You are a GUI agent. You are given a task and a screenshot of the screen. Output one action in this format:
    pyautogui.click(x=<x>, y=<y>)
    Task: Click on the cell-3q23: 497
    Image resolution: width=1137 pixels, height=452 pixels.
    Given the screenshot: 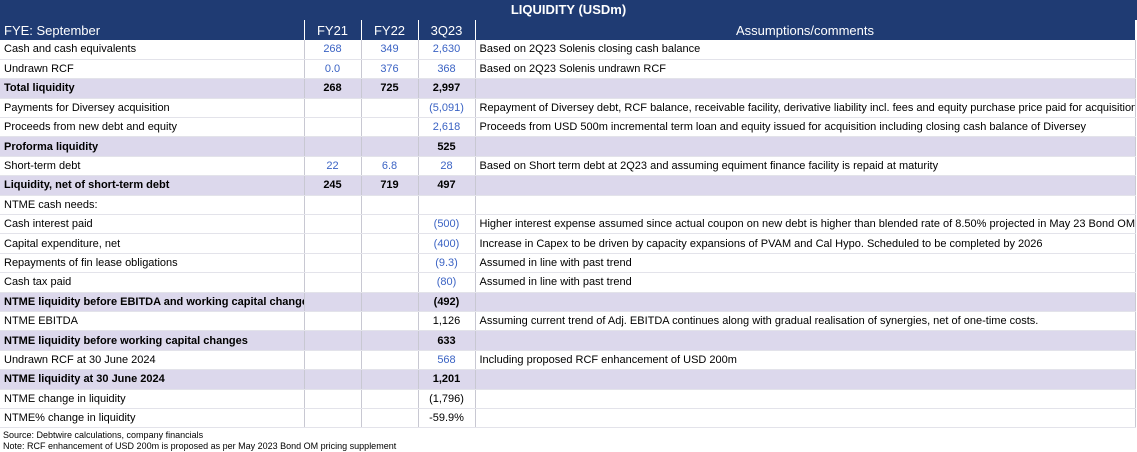 What is the action you would take?
    pyautogui.click(x=447, y=185)
    